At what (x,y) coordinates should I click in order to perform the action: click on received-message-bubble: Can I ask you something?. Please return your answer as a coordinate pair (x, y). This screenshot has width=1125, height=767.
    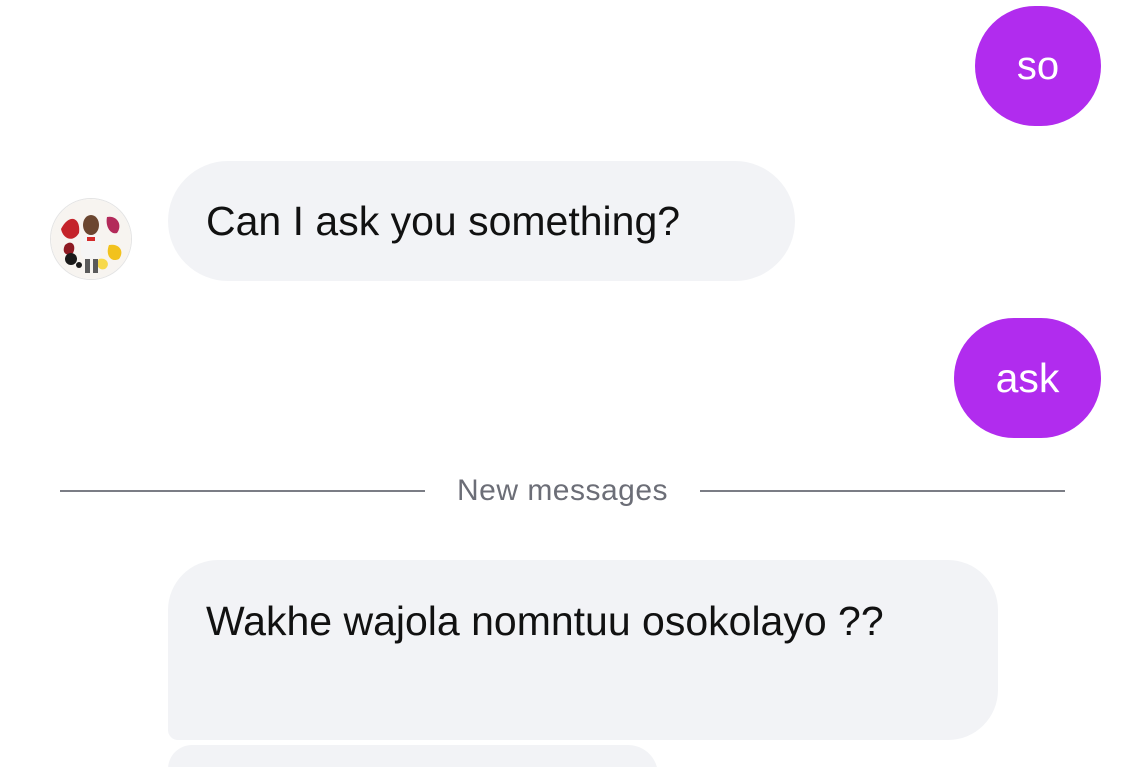
    Looking at the image, I should click on (481, 221).